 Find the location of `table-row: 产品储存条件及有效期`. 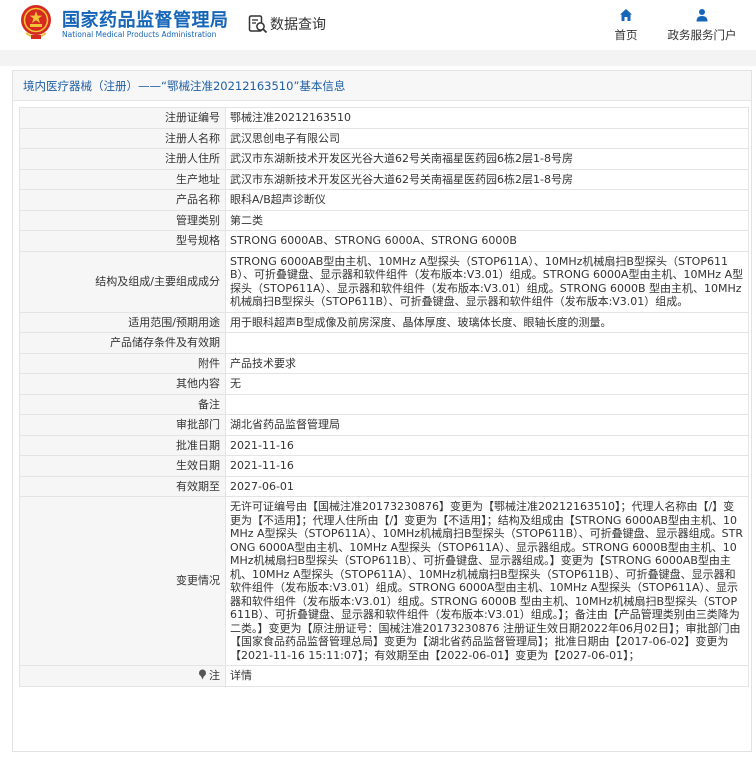

table-row: 产品储存条件及有效期 is located at coordinates (384, 343).